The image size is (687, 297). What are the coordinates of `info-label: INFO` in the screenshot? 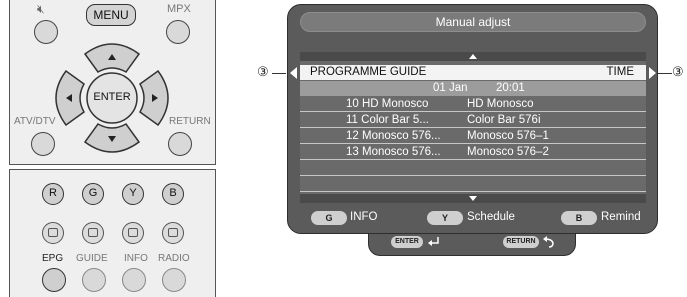 It's located at (136, 258).